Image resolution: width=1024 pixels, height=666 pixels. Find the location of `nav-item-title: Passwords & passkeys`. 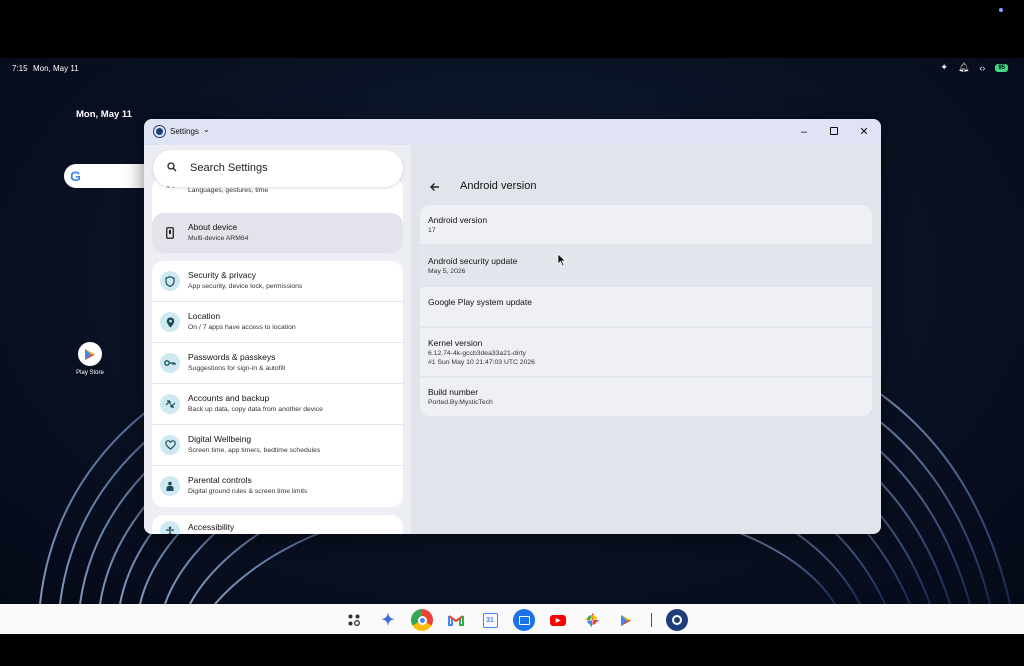

nav-item-title: Passwords & passkeys is located at coordinates (232, 357).